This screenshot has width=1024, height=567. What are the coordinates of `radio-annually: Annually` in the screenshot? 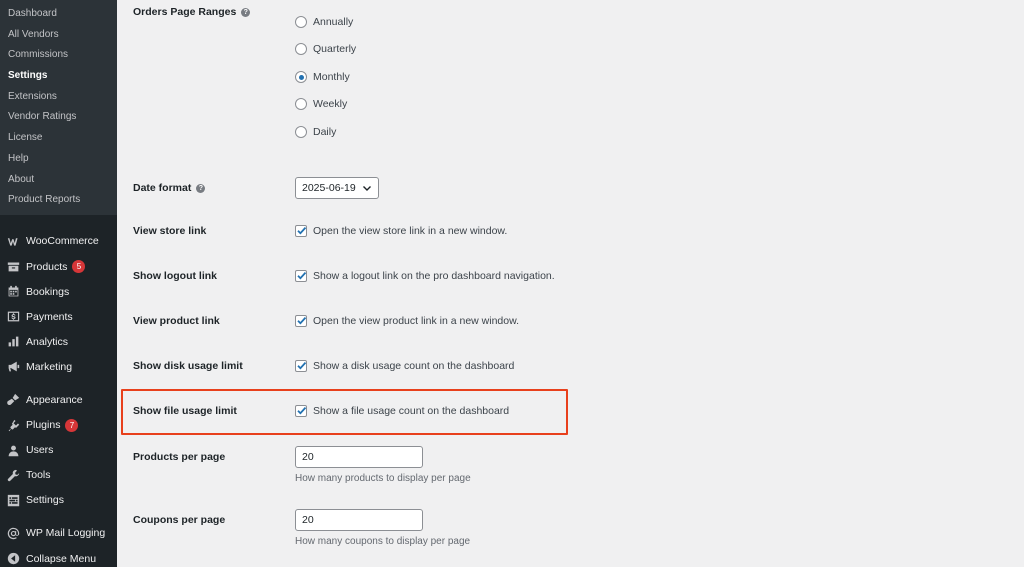 It's located at (324, 22).